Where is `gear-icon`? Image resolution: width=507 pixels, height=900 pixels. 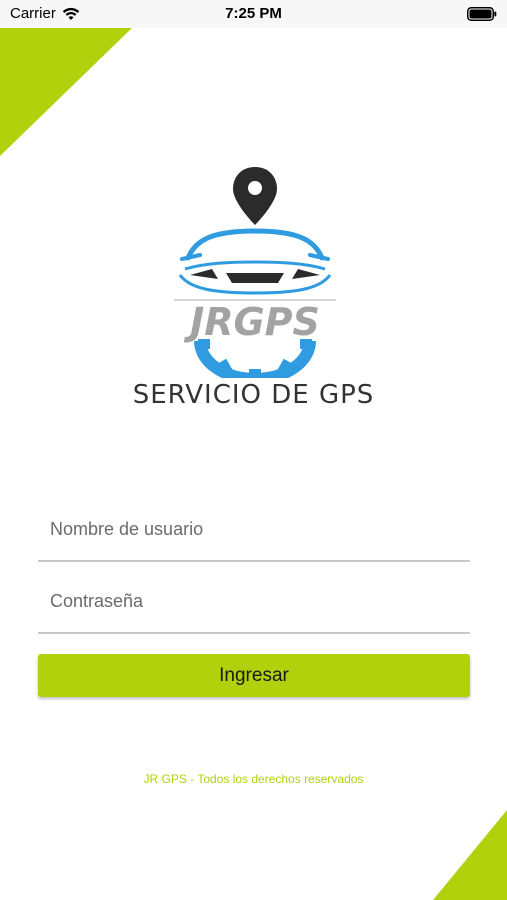 gear-icon is located at coordinates (255, 358).